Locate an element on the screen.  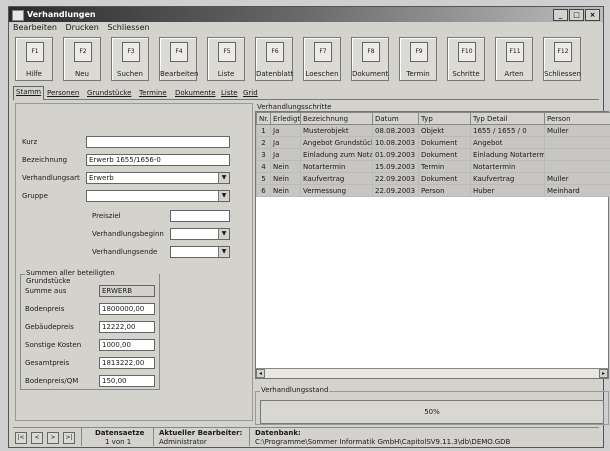
row-bezeichnung: Musterobjekt is located at coordinates (336, 130).